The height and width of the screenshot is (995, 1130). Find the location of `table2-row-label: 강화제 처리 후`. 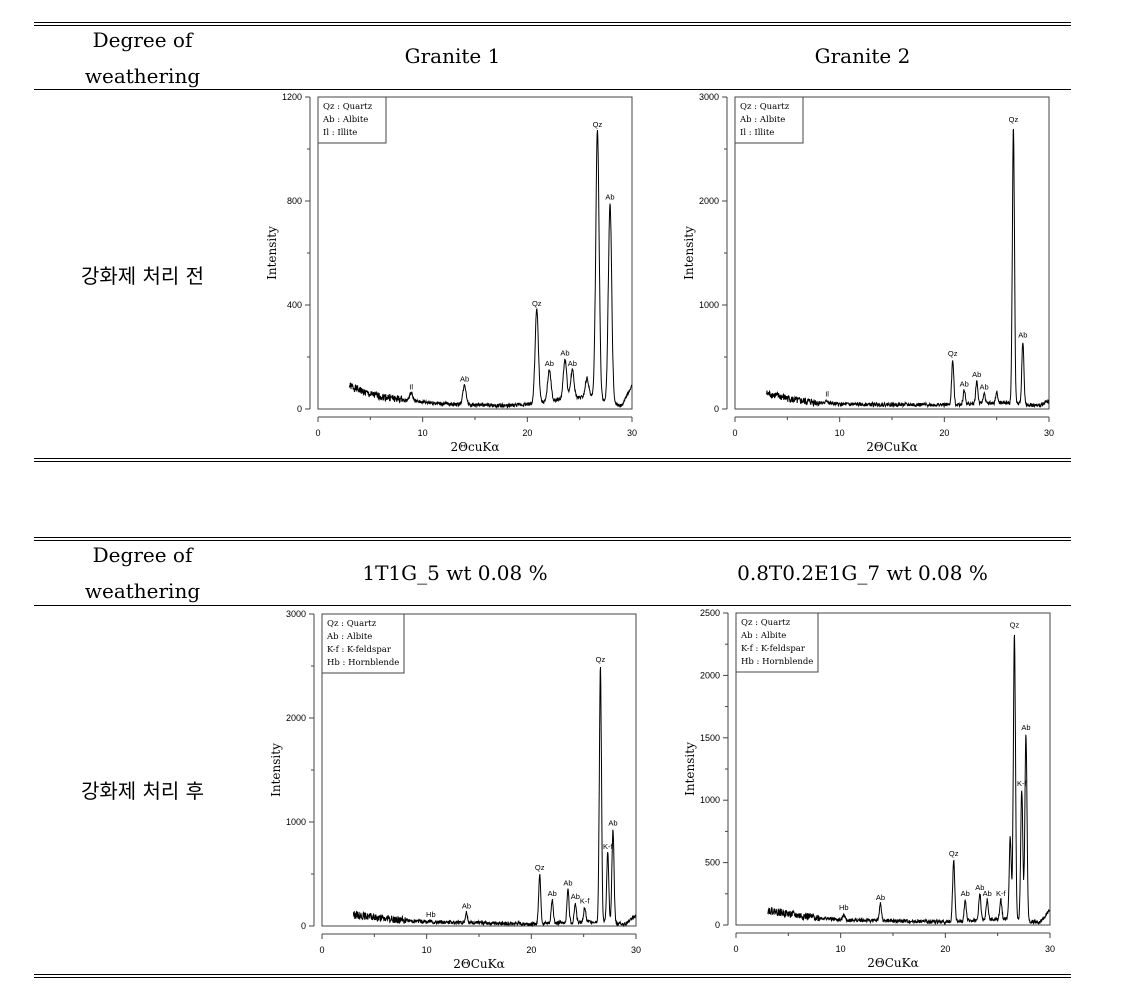

table2-row-label: 강화제 처리 후 is located at coordinates (142, 791).